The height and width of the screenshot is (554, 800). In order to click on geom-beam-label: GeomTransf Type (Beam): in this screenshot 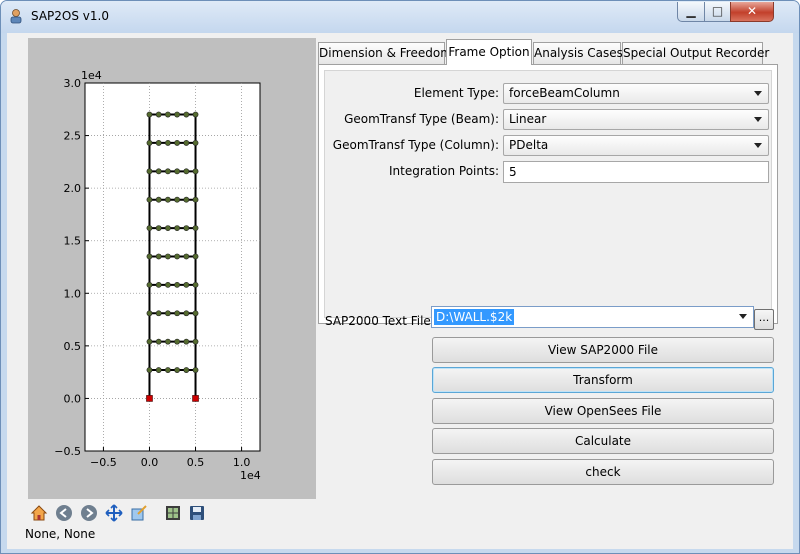, I will do `click(421, 119)`.